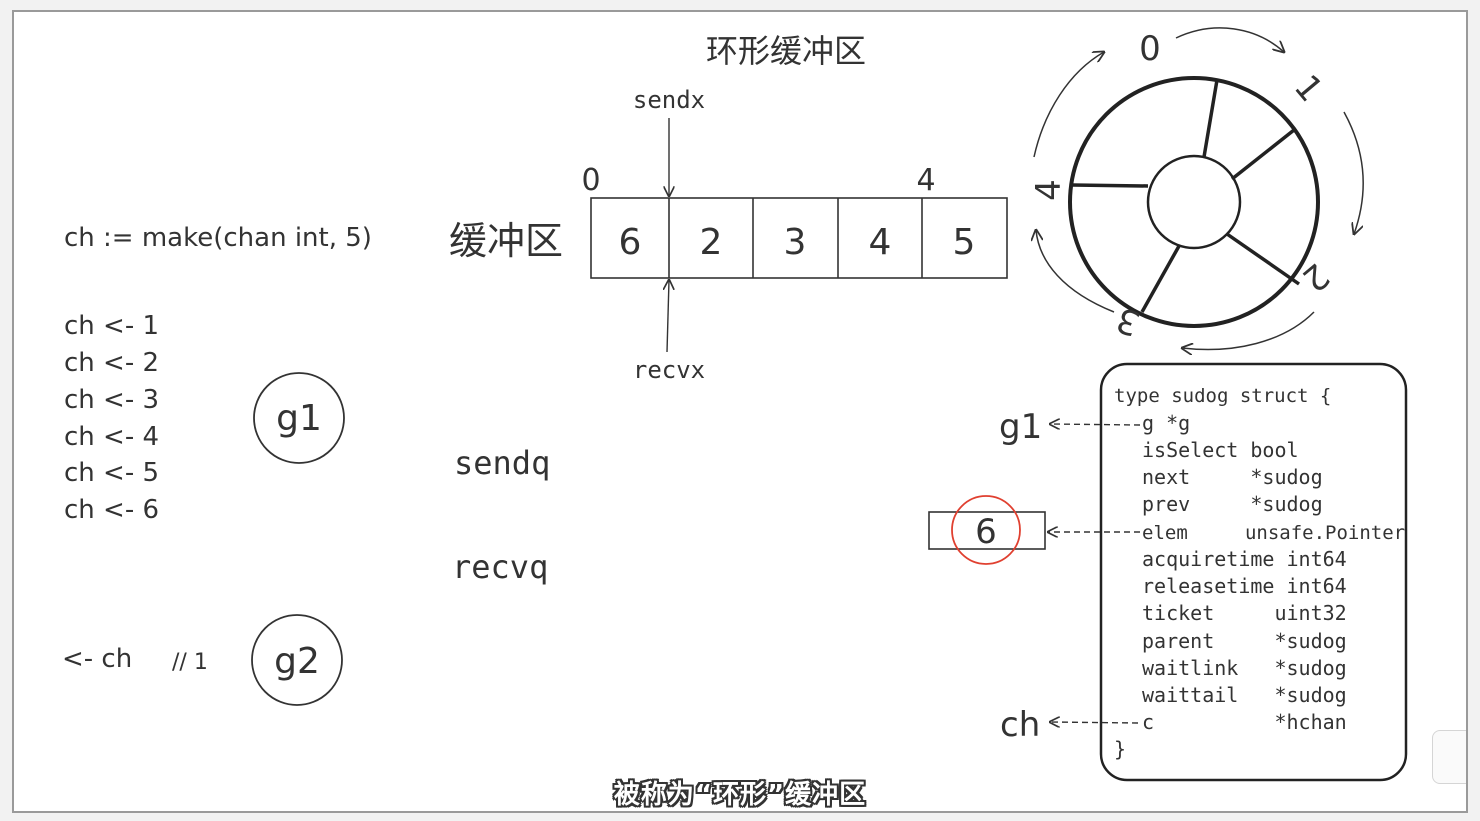 Image resolution: width=1480 pixels, height=821 pixels. What do you see at coordinates (506, 241) in the screenshot?
I see `buffer-label: 缓冲区` at bounding box center [506, 241].